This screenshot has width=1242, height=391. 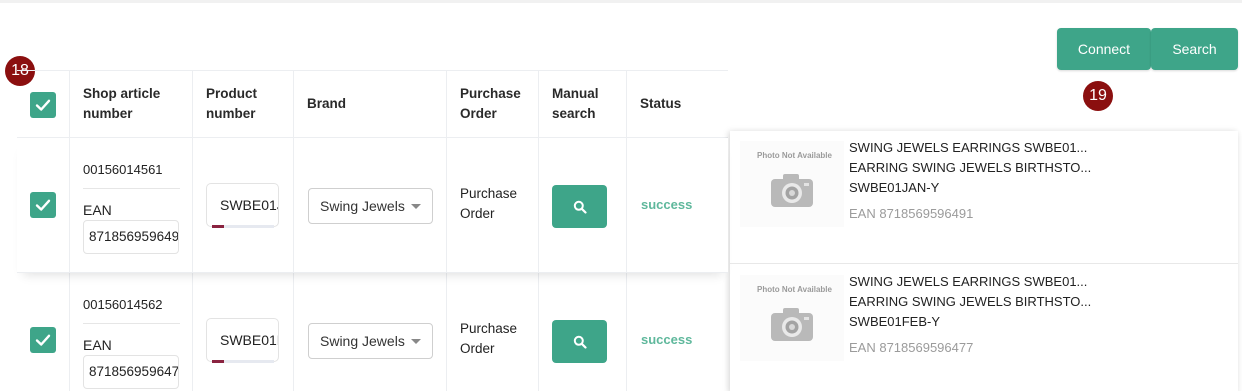 I want to click on header-label: Status, so click(x=661, y=103).